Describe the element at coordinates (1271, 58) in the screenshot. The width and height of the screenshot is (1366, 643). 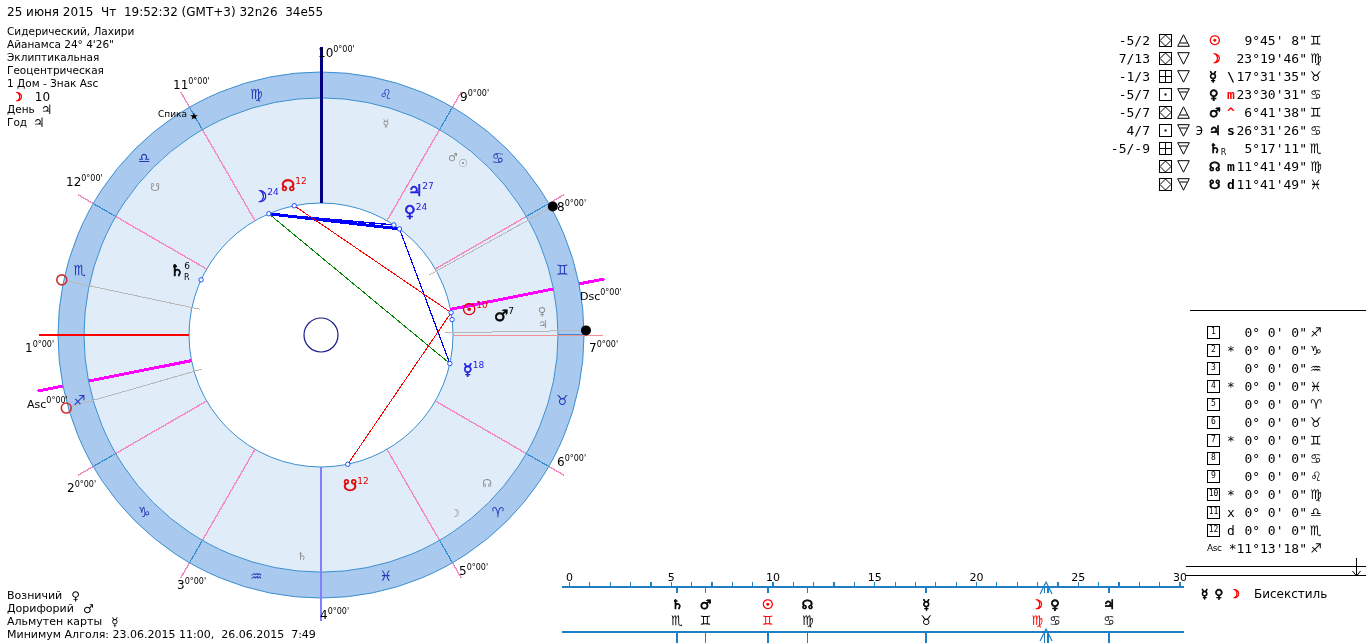
I see `position-value: 23°19'46"` at that location.